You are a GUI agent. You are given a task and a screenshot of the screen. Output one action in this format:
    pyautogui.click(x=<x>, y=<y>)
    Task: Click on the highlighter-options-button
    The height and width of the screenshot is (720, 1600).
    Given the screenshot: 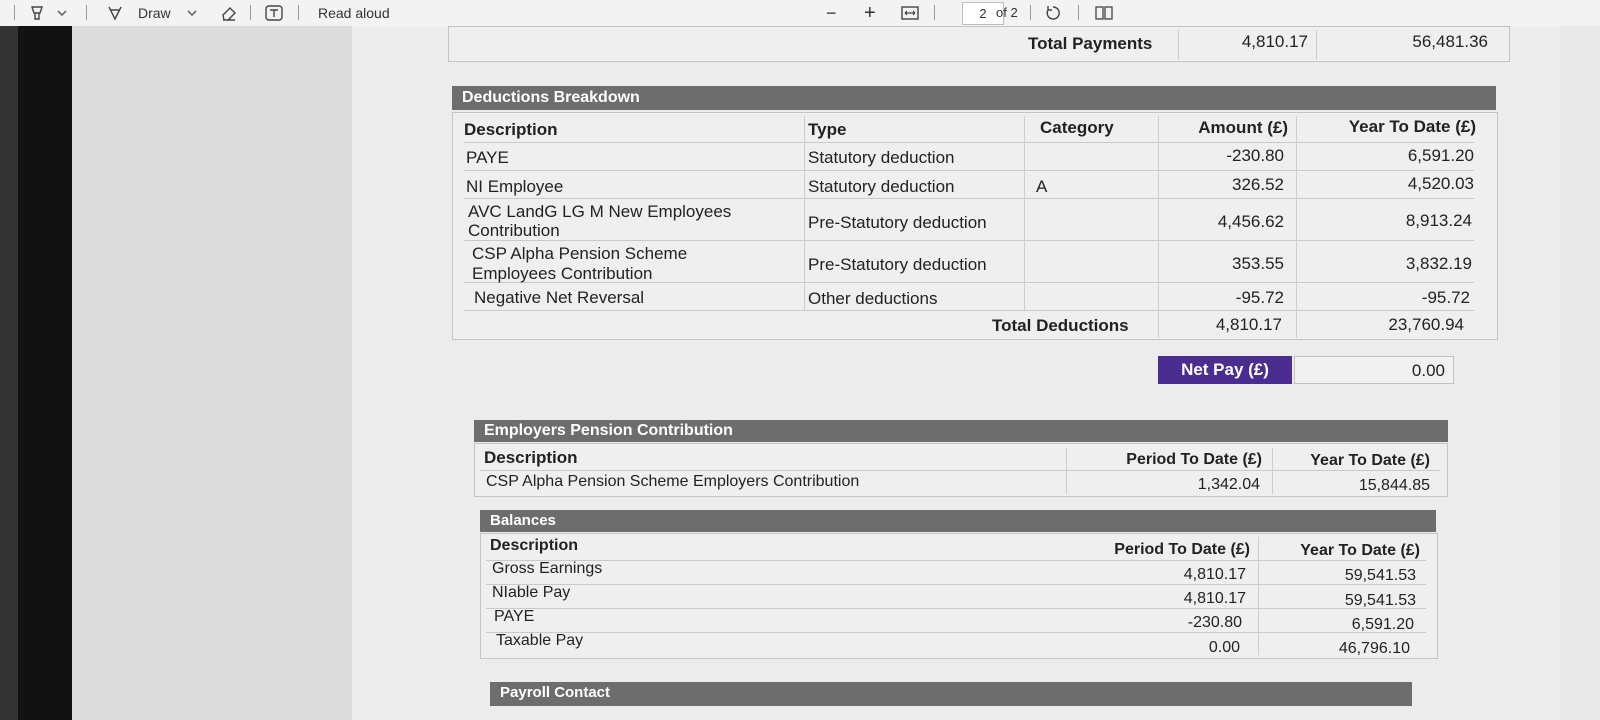 What is the action you would take?
    pyautogui.click(x=62, y=13)
    